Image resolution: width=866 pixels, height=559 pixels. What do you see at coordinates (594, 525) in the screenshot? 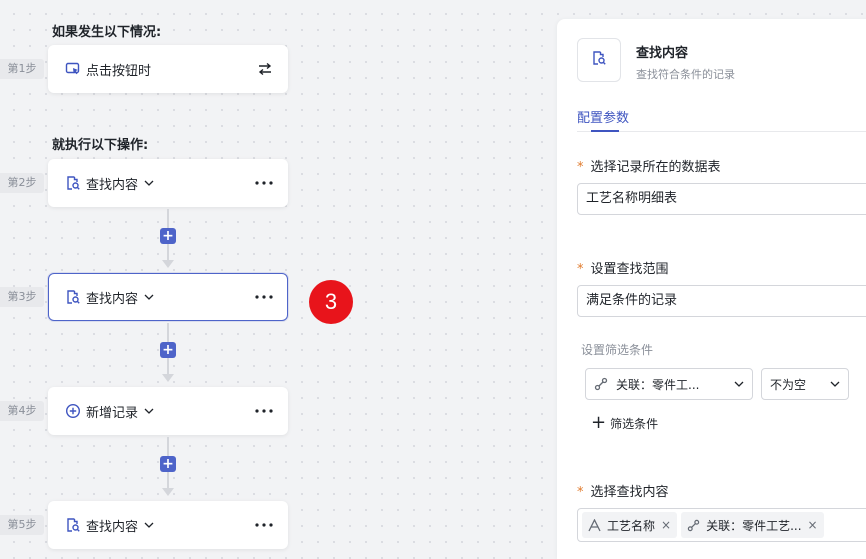
I see `text-field-icon` at bounding box center [594, 525].